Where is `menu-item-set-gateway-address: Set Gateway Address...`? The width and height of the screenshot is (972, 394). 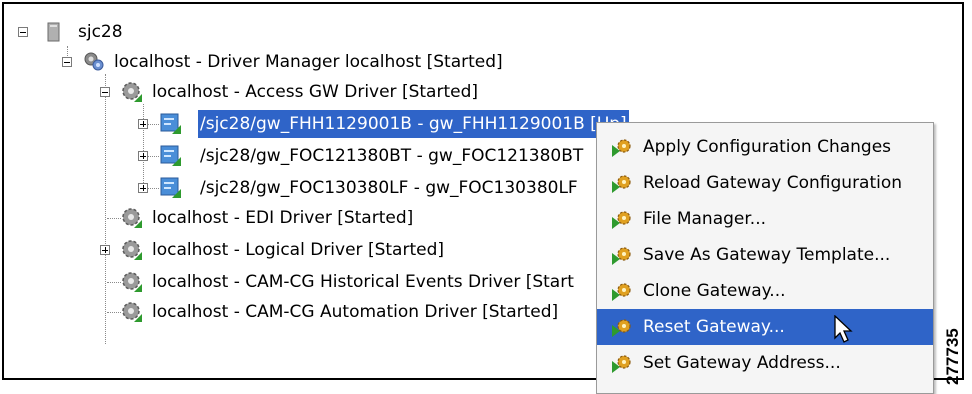
menu-item-set-gateway-address: Set Gateway Address... is located at coordinates (765, 363).